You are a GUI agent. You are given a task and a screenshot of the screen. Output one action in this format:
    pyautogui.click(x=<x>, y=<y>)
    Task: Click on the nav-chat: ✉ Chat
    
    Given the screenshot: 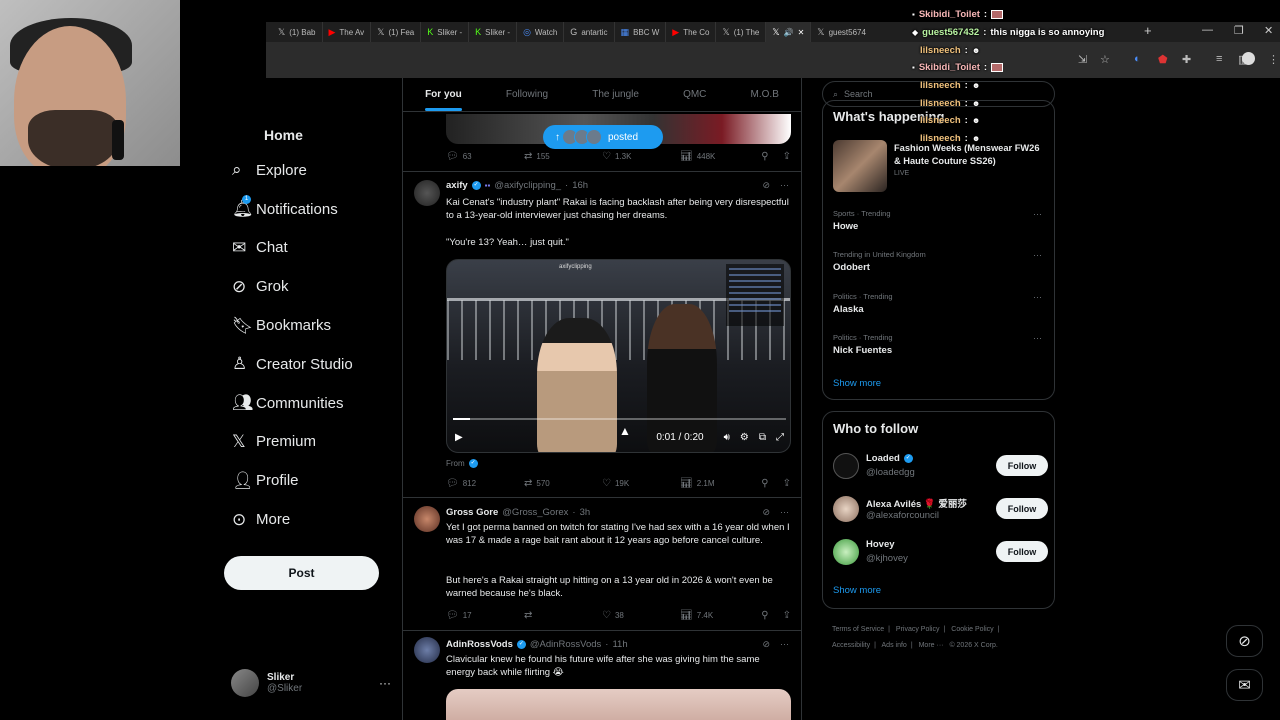 What is the action you would take?
    pyautogui.click(x=309, y=248)
    